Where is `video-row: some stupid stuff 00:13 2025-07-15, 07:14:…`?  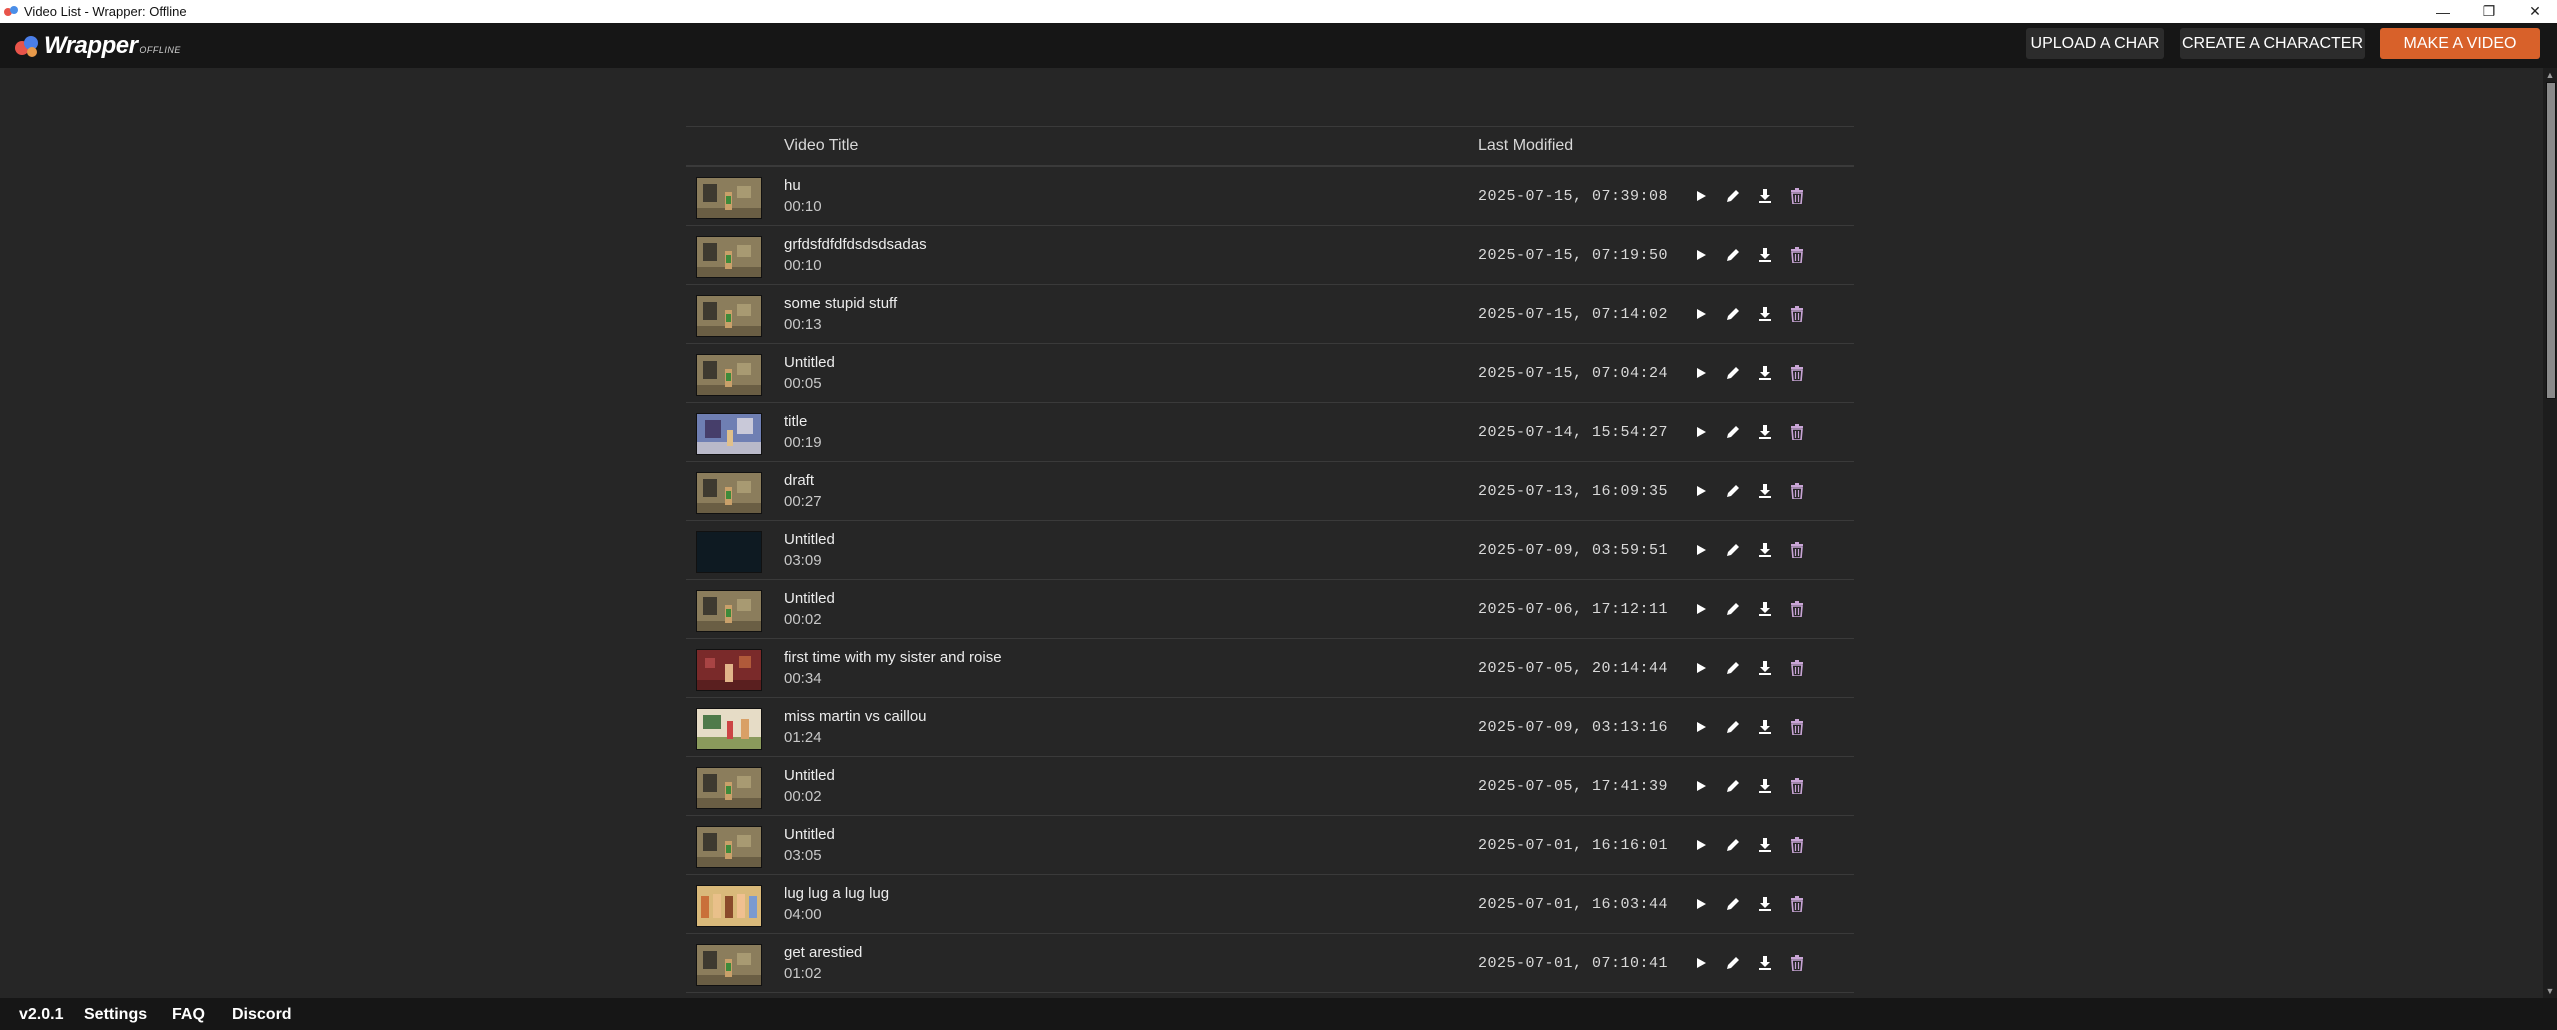
video-row: some stupid stuff 00:13 2025-07-15, 07:14:… is located at coordinates (1270, 314).